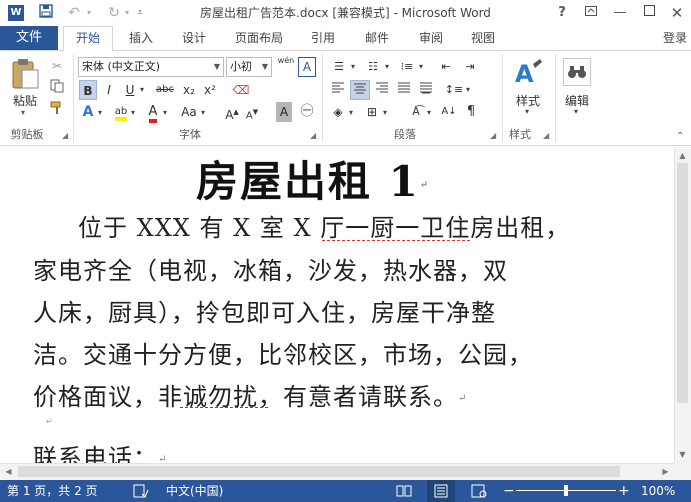  What do you see at coordinates (468, 89) in the screenshot?
I see `line-spacing-dropdown-icon: ▾` at bounding box center [468, 89].